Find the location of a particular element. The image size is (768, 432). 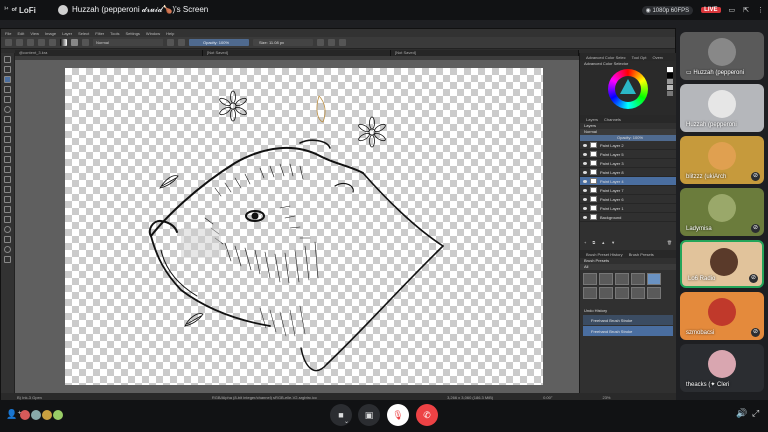

participant-tile: theacks (✦ Cleri is located at coordinates (722, 368).